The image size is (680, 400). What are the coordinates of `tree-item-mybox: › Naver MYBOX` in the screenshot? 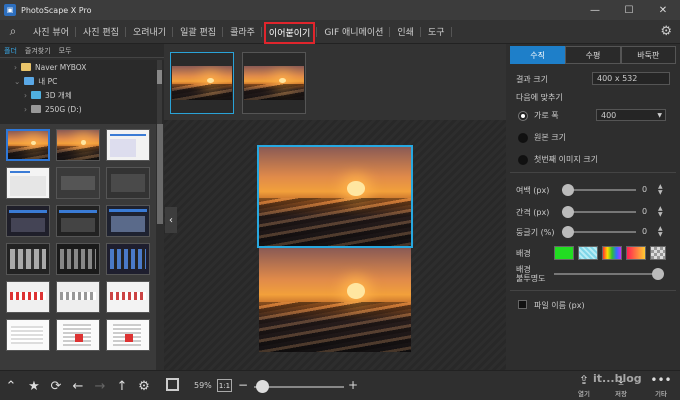 It's located at (82, 67).